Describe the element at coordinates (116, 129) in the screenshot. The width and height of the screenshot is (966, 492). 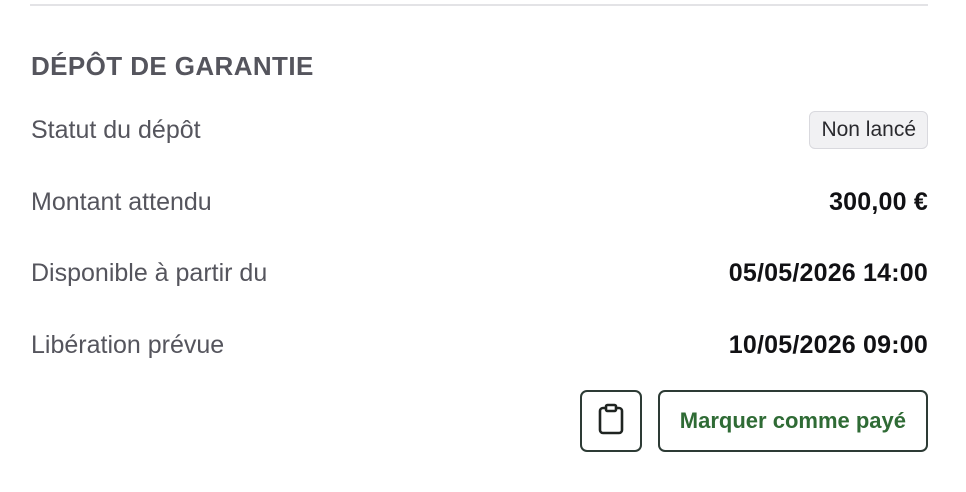
I see `deposit-status-label: Statut du dépôt` at that location.